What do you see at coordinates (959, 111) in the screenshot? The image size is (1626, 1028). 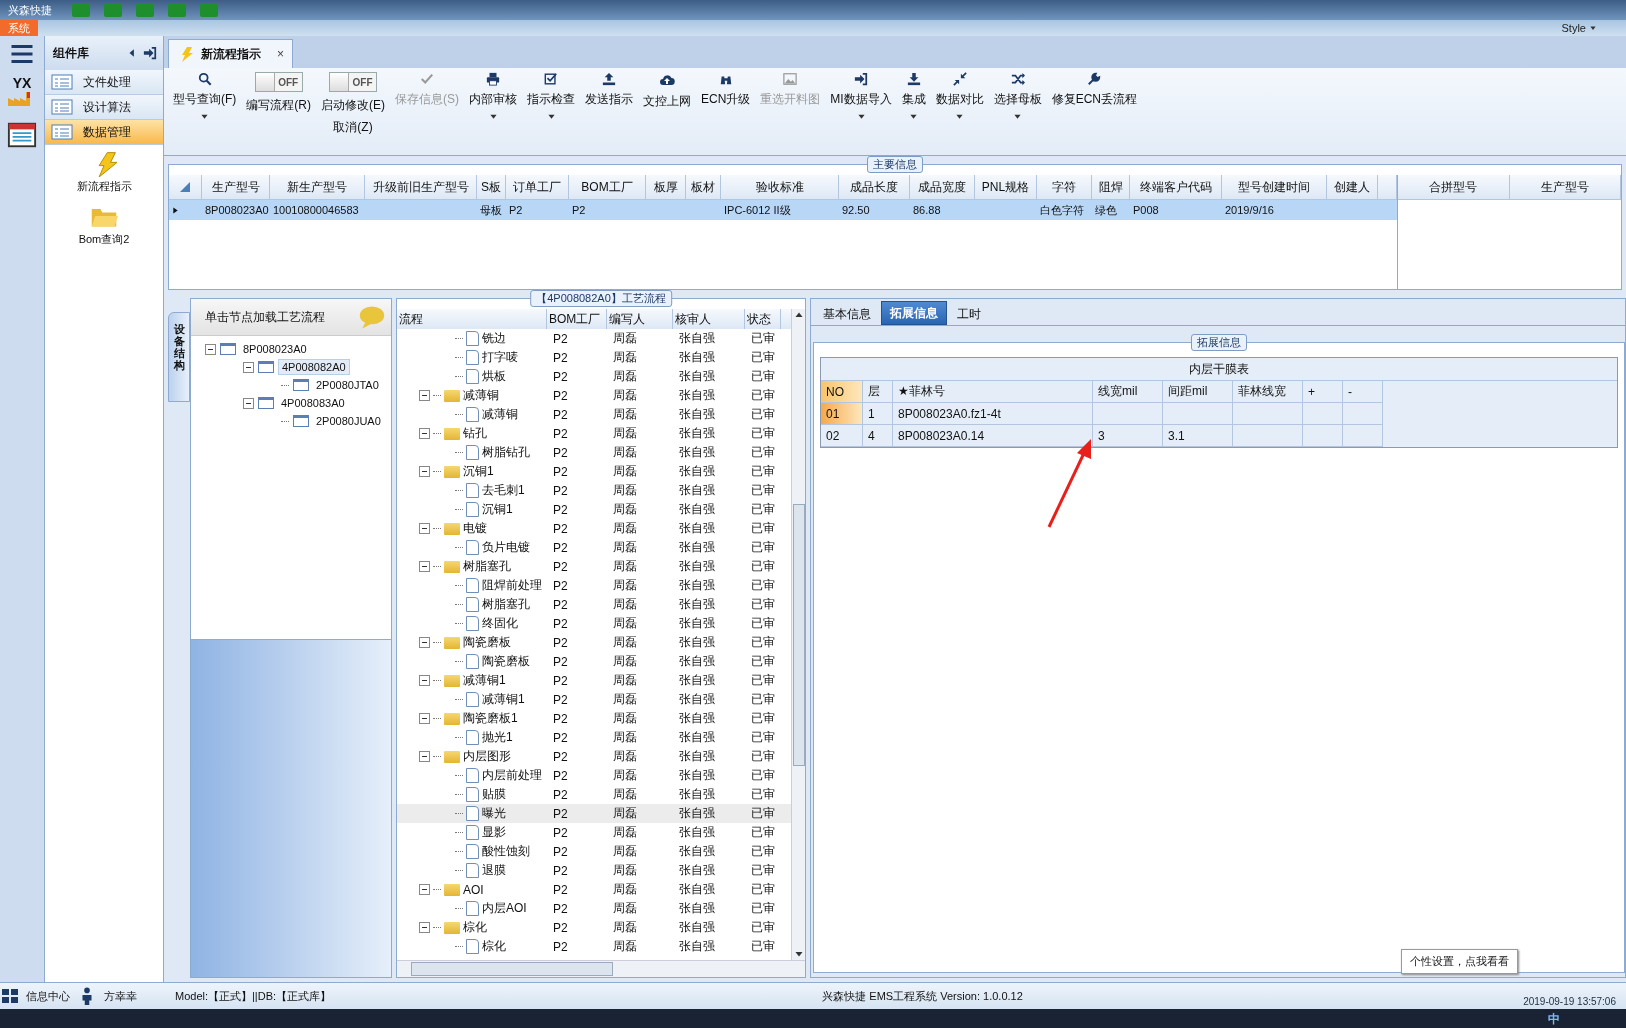 I see `toolbar-button: 数据对比` at bounding box center [959, 111].